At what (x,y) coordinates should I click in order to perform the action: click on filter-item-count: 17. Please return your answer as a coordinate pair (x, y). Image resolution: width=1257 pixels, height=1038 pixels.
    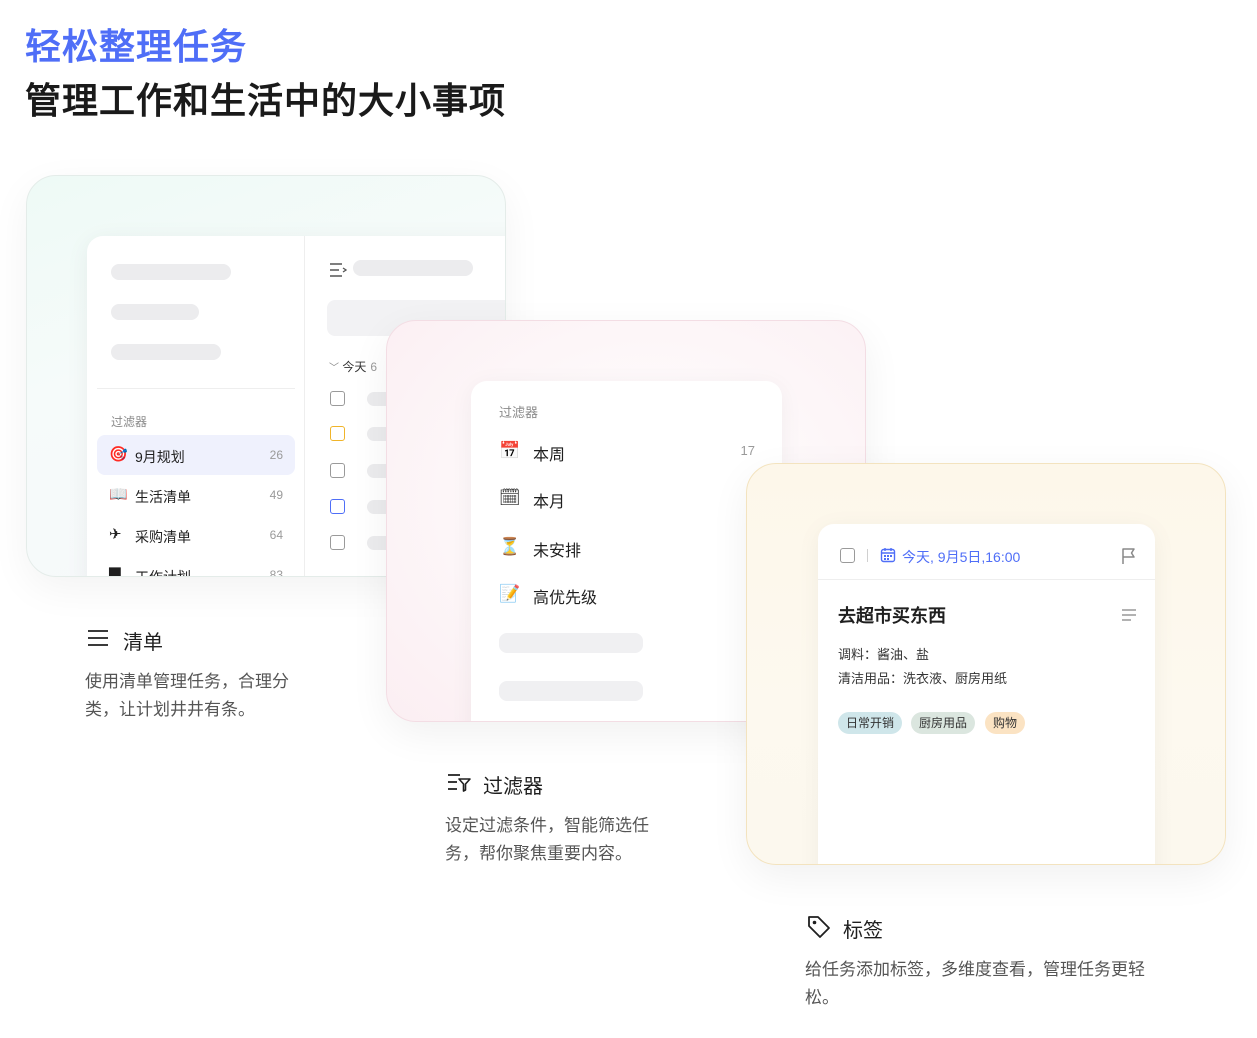
    Looking at the image, I should click on (747, 450).